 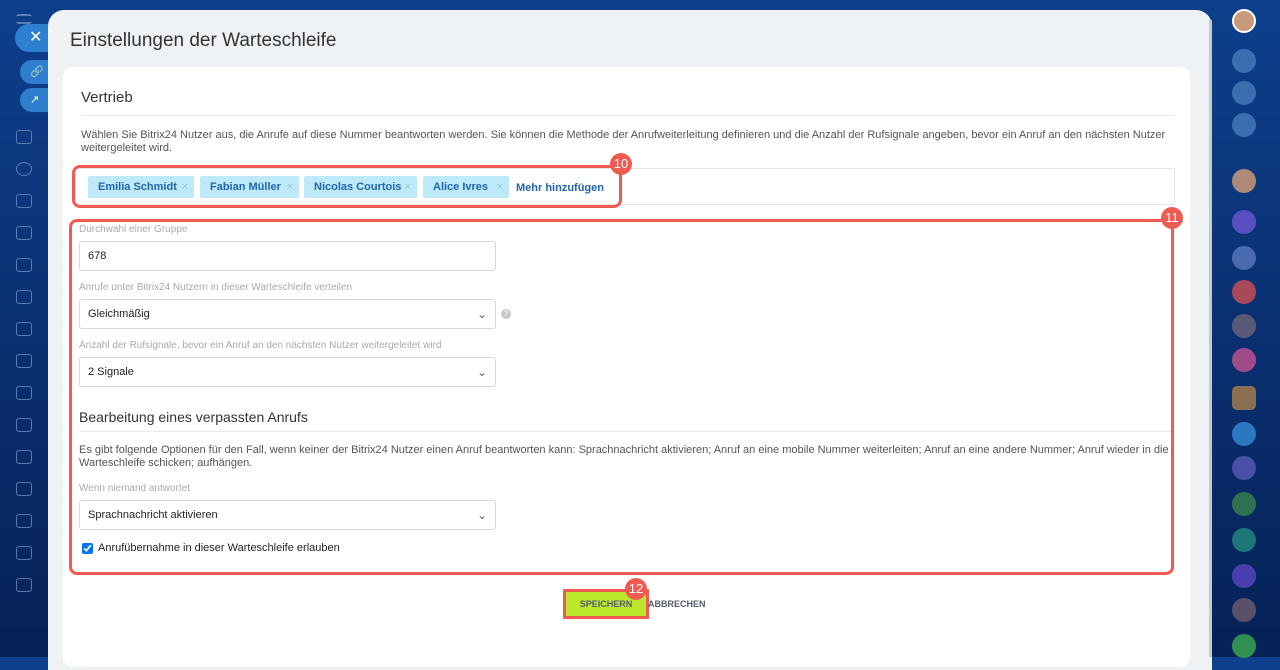 I want to click on annotation-badge: 10, so click(x=621, y=164).